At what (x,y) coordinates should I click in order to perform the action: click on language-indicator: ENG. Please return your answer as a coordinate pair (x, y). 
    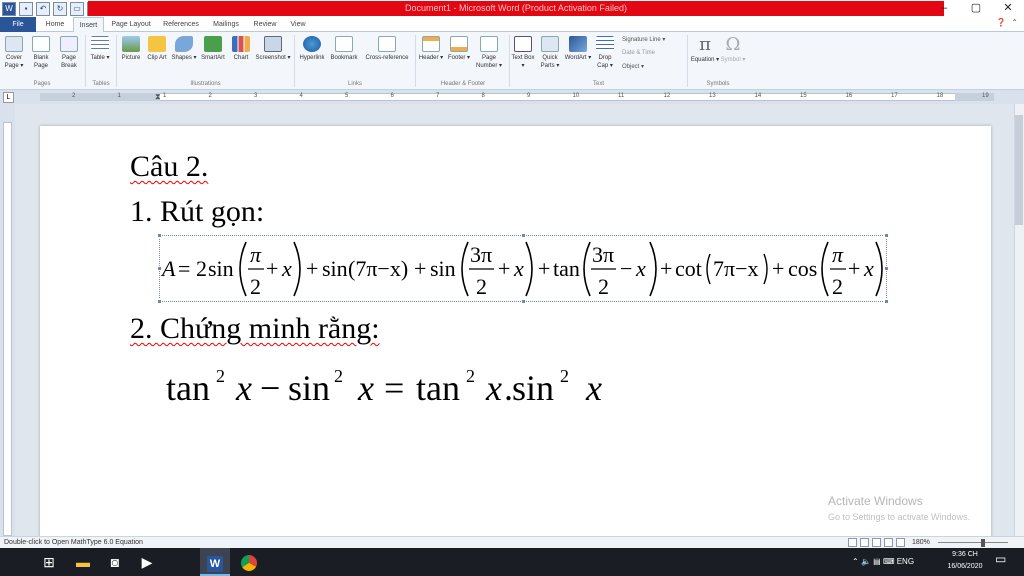
    Looking at the image, I should click on (905, 561).